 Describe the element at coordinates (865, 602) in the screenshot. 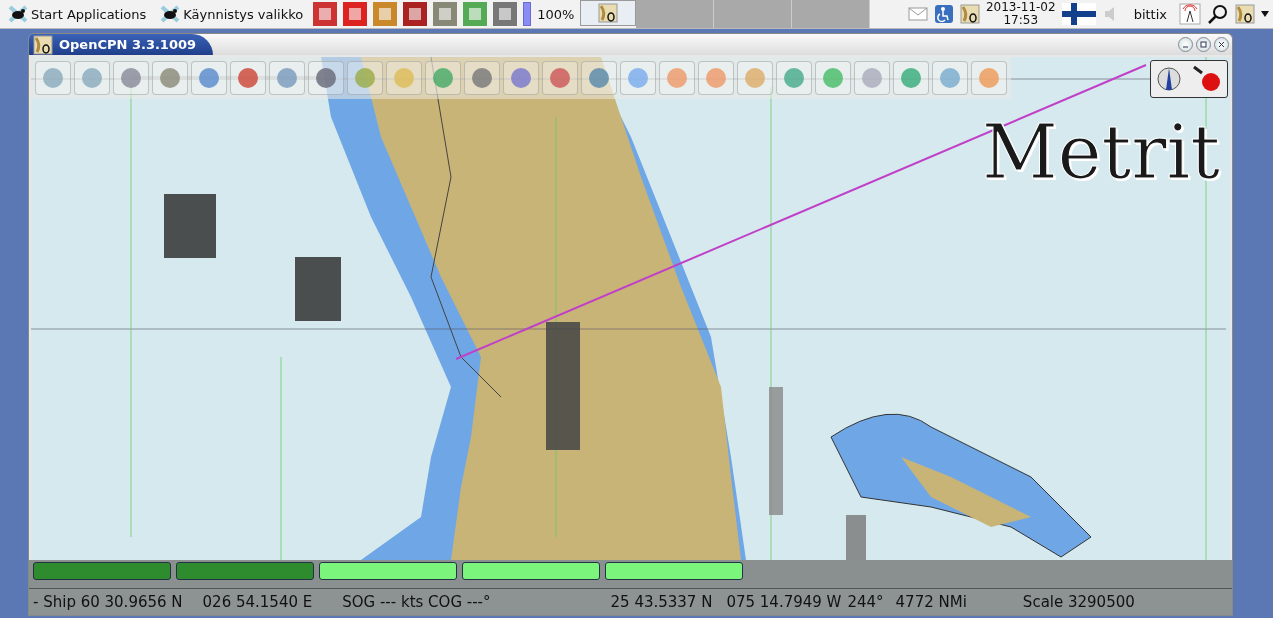

I see `bearing: 244°` at that location.